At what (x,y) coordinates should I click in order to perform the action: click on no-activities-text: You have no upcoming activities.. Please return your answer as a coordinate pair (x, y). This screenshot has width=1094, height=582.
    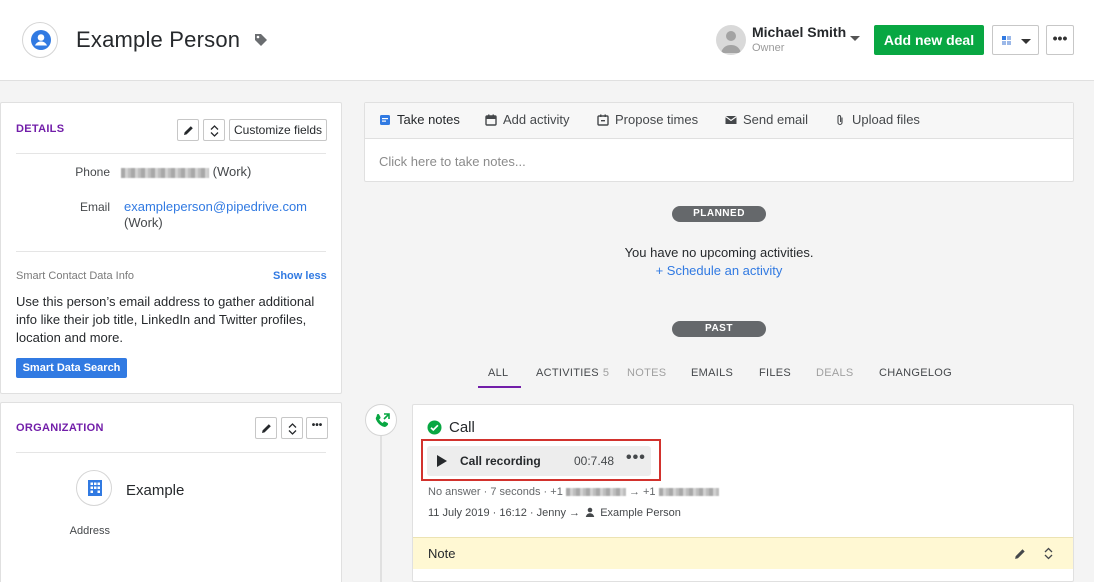
    Looking at the image, I should click on (719, 252).